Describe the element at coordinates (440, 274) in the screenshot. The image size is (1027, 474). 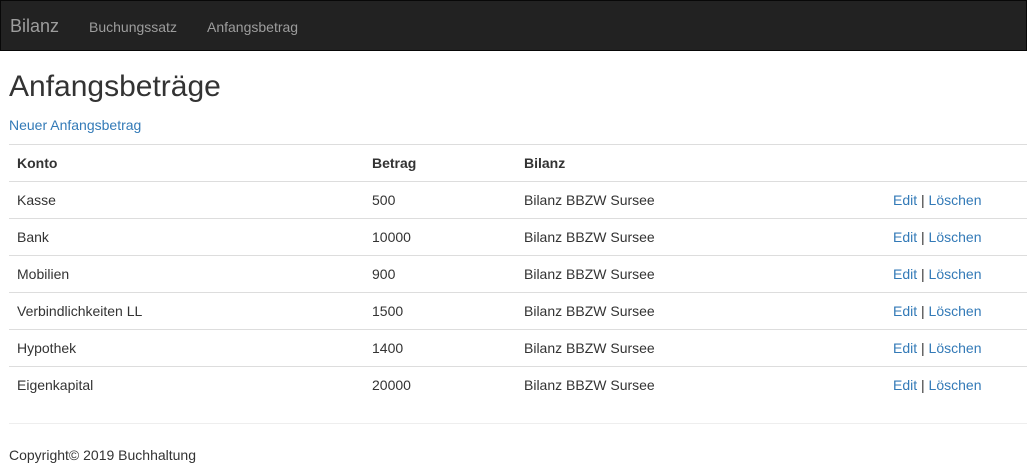
I see `cell-betrag: 900` at that location.